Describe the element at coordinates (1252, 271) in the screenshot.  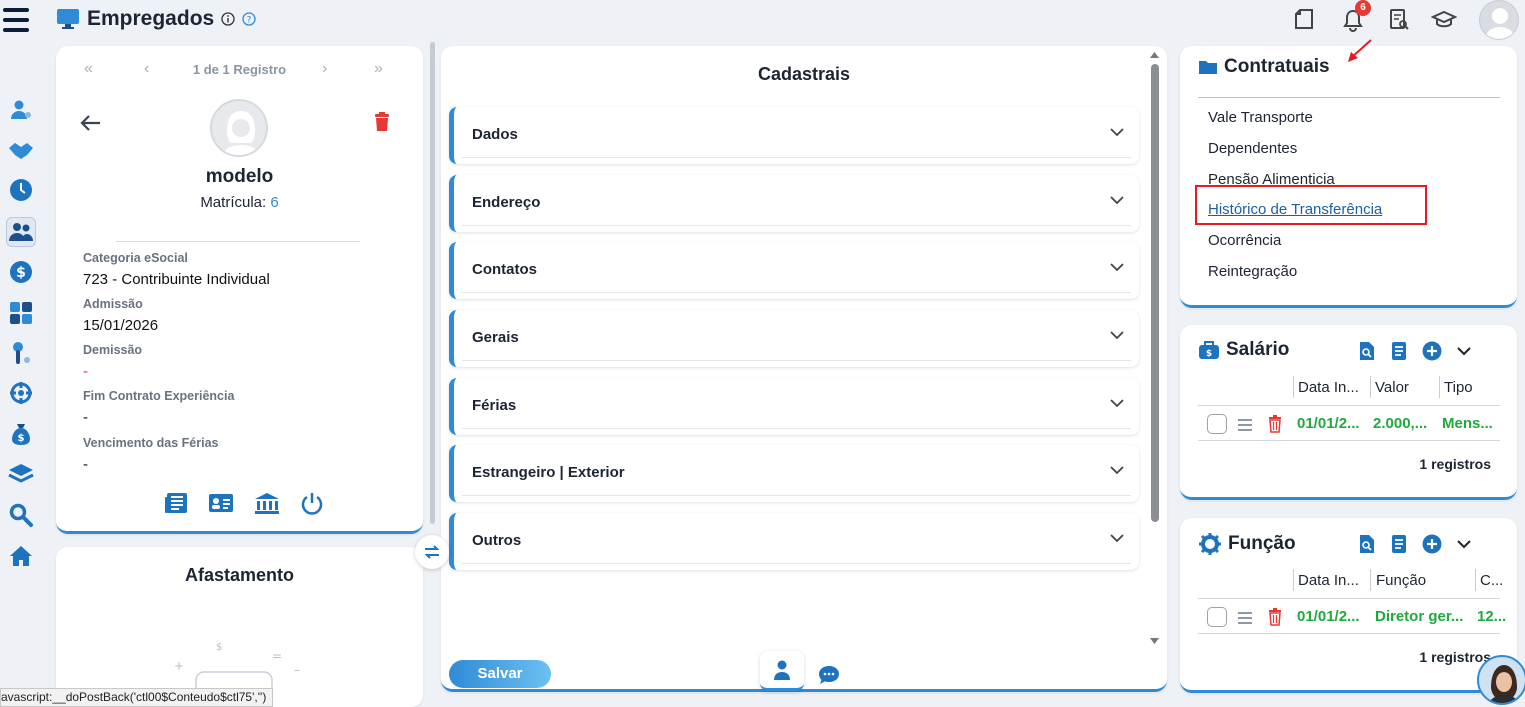
I see `link-reintegracao: Reintegração` at that location.